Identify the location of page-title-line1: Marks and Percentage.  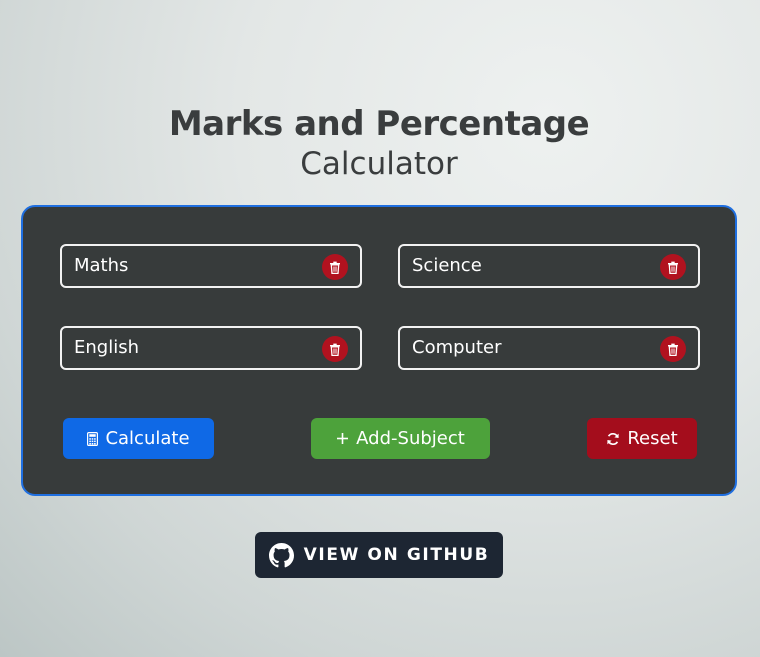
(379, 124).